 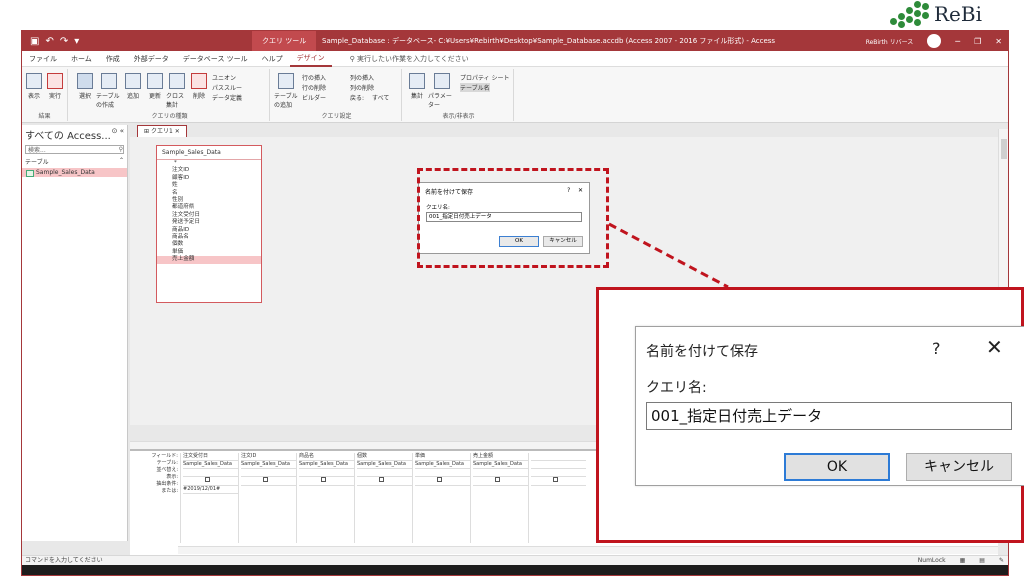 I want to click on dialog-title: 名前を付けて保存, so click(x=702, y=352).